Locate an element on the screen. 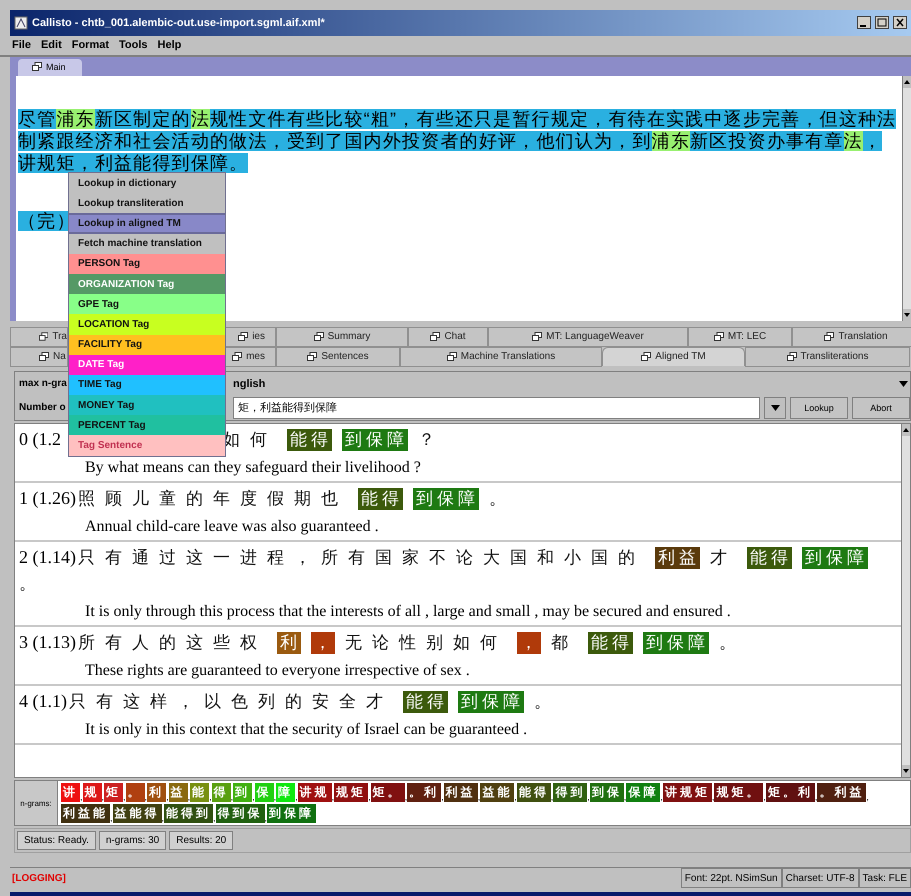  action-button: Lookup is located at coordinates (819, 407).